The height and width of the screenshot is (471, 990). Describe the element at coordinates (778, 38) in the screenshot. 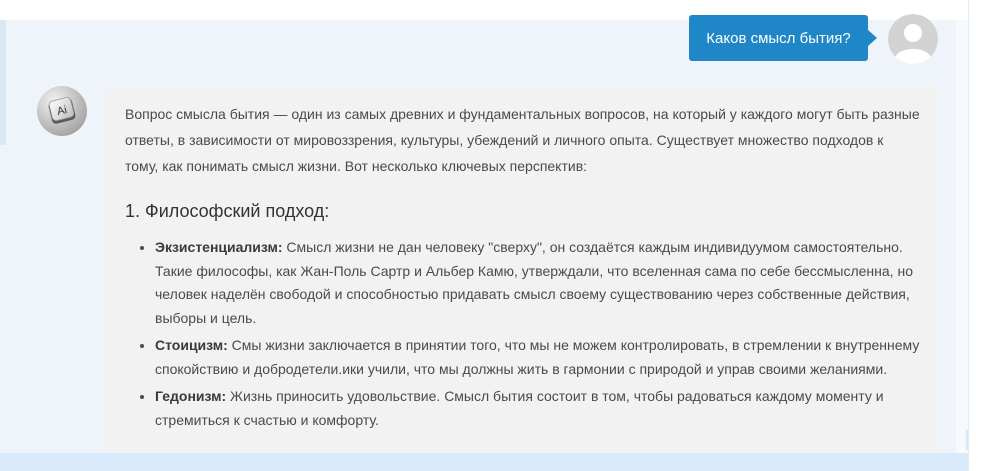

I see `user-message-text: Каков смысл бытия?` at that location.